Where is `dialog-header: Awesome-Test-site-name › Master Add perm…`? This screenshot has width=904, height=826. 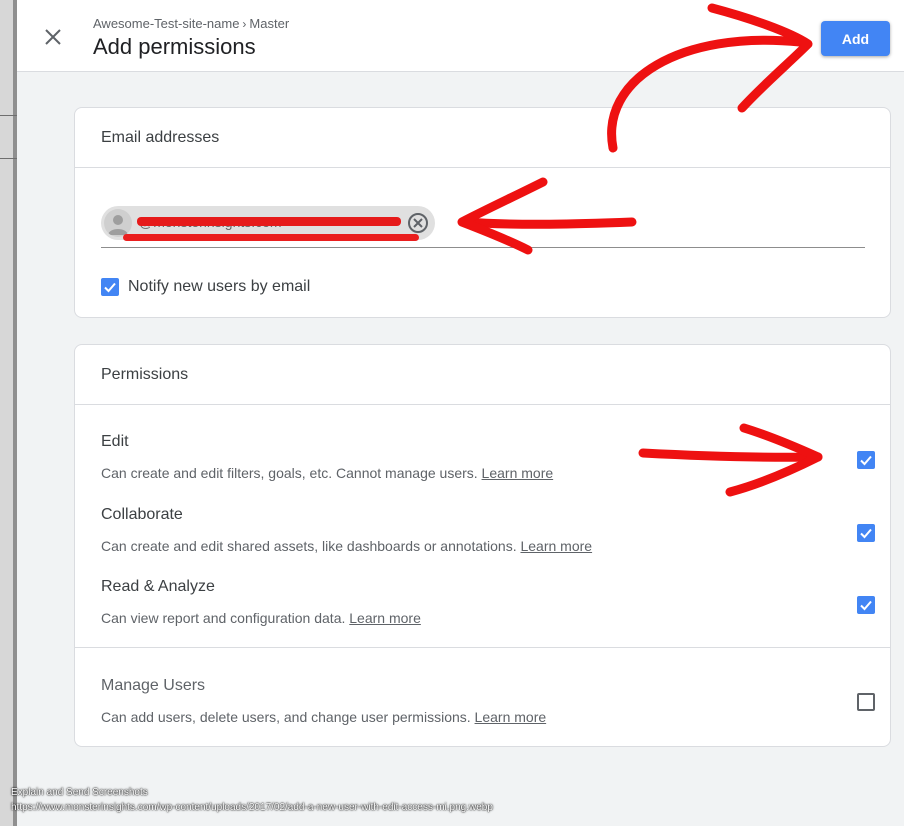
dialog-header: Awesome-Test-site-name › Master Add perm… is located at coordinates (460, 36).